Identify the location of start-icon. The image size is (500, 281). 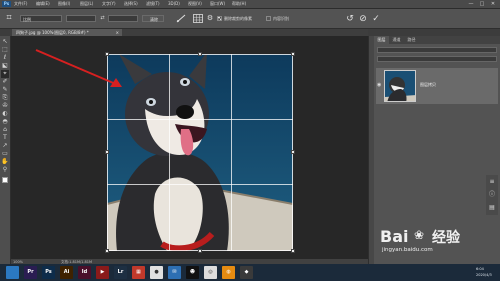
(12, 272).